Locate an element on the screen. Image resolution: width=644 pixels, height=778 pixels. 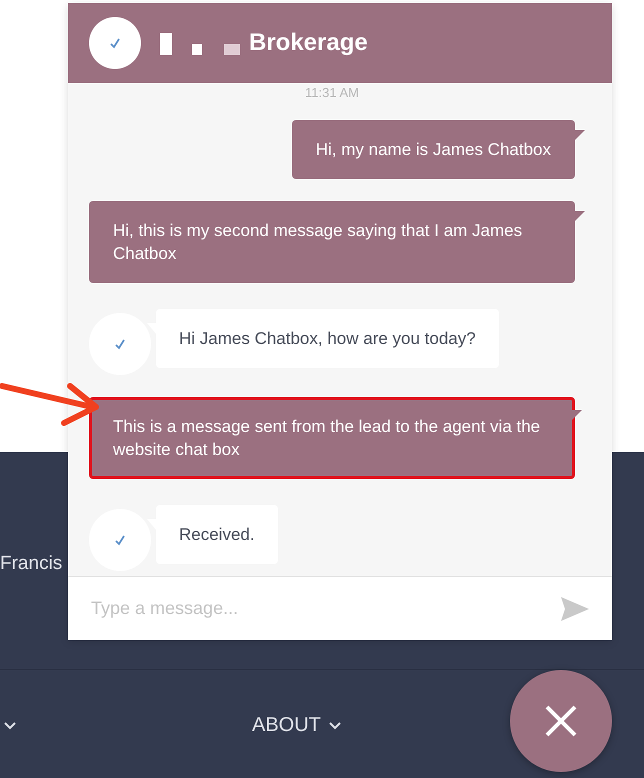
nav-link: ABOUT is located at coordinates (296, 725).